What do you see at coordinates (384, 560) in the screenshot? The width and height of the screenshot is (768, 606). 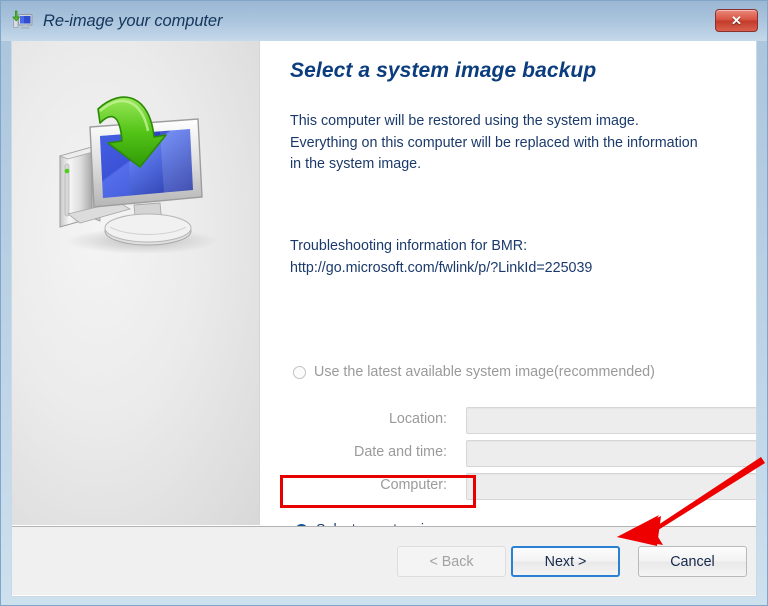 I see `dialog-footer: < Back Next > Cancel` at bounding box center [384, 560].